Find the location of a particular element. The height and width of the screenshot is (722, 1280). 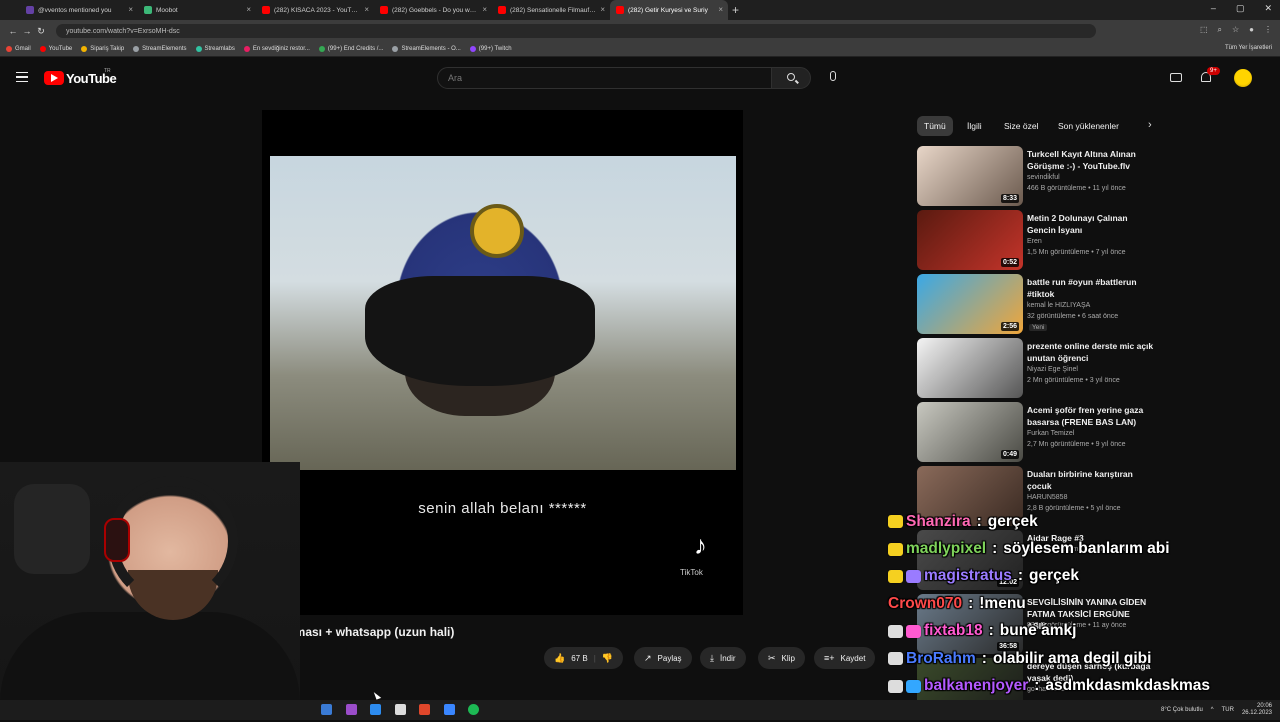

bookmark-label: (99+) Twitch is located at coordinates (495, 49).